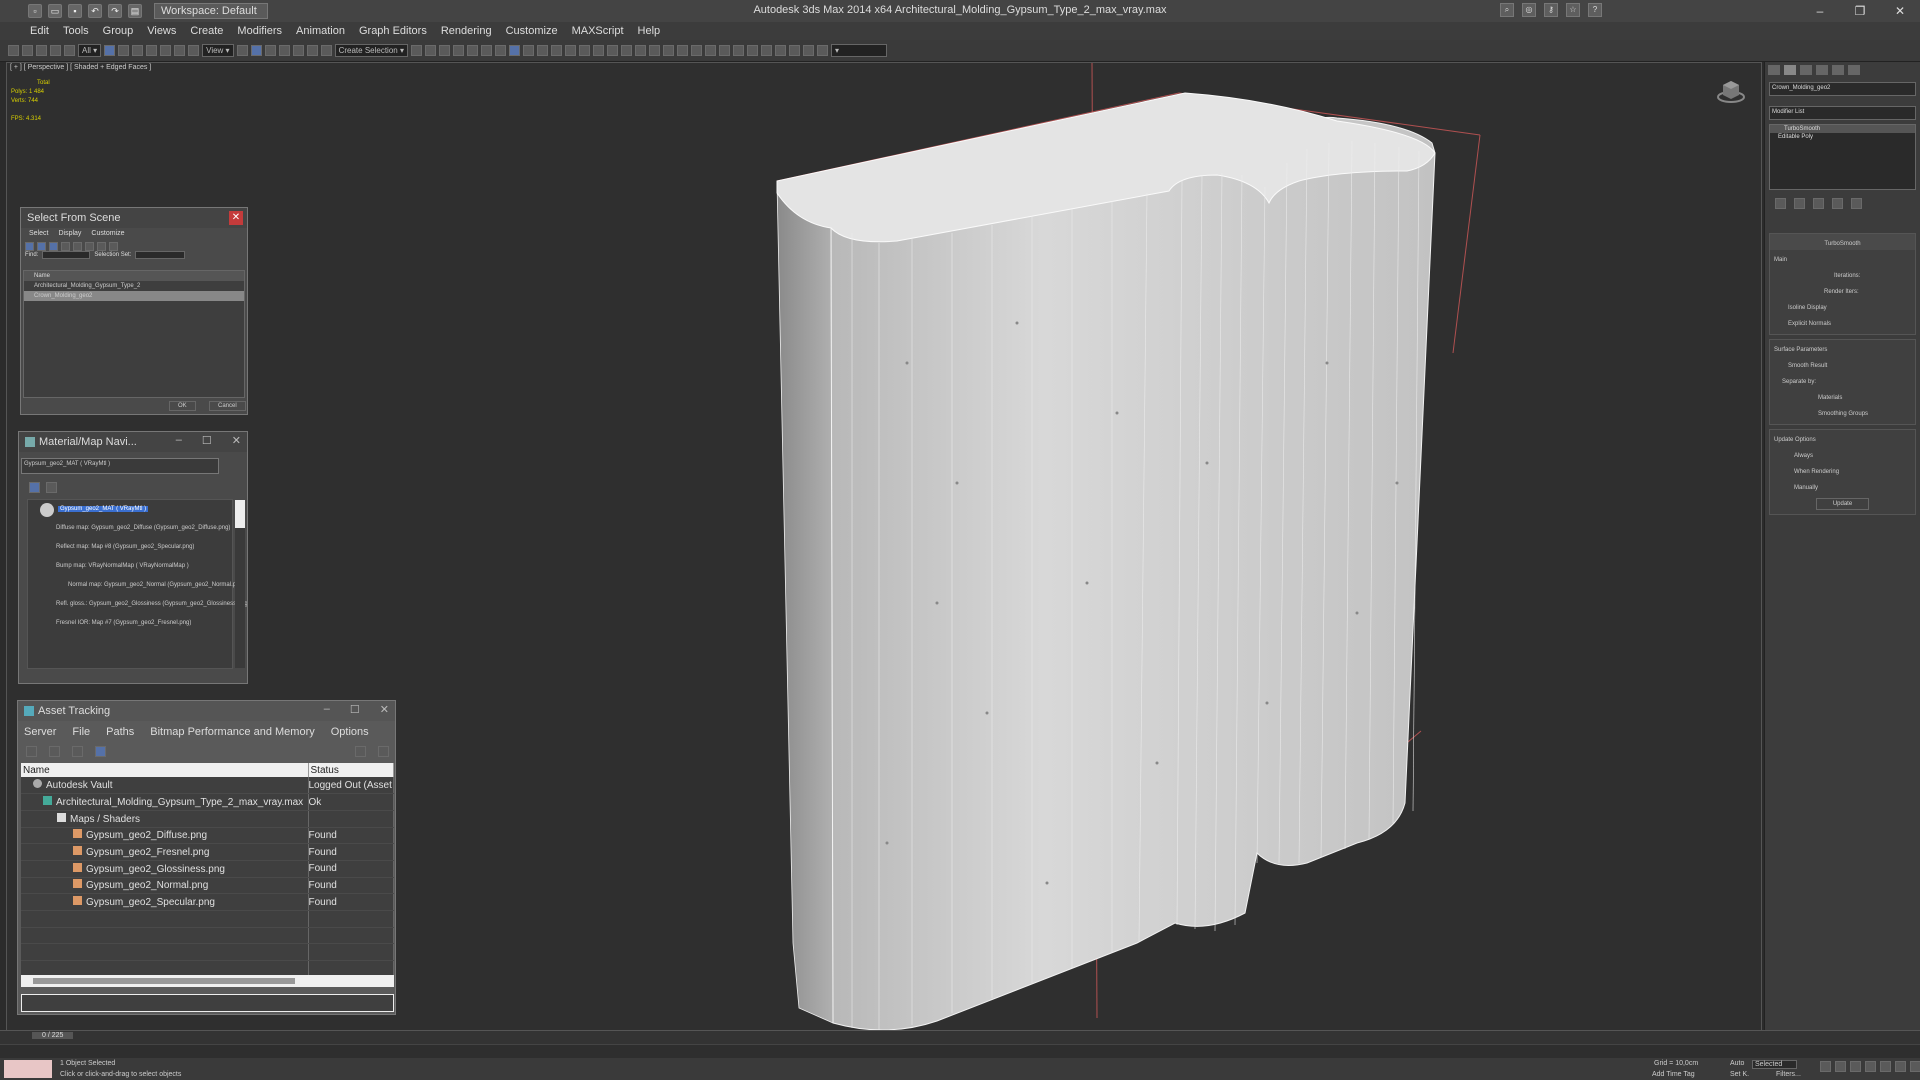  What do you see at coordinates (640, 50) in the screenshot?
I see `vray-plane-icon` at bounding box center [640, 50].